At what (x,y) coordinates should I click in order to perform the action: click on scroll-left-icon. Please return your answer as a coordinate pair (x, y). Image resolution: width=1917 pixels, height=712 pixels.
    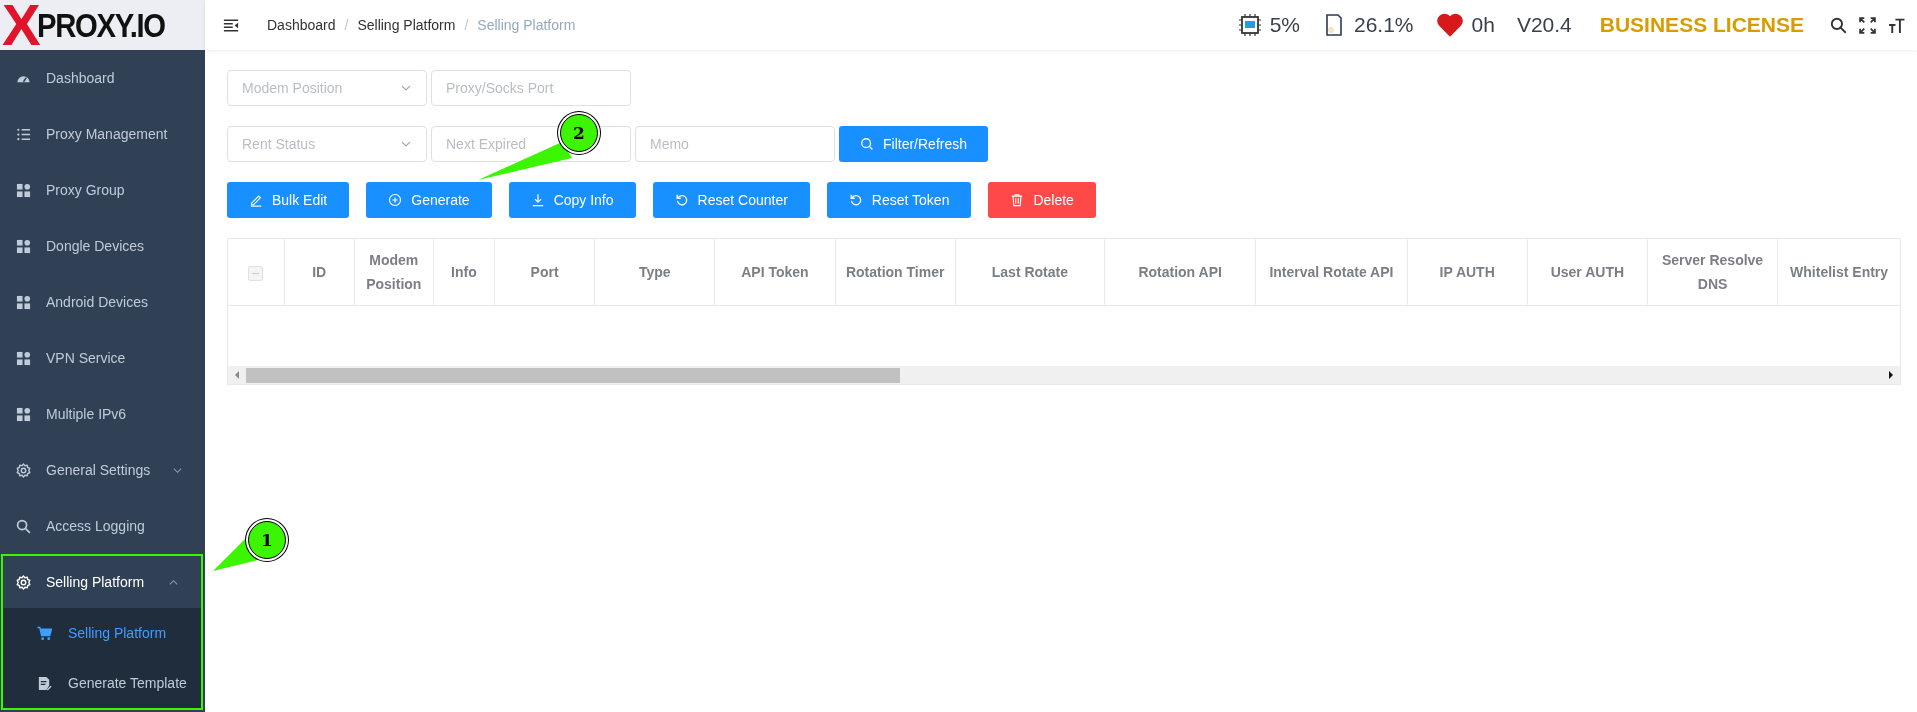
    Looking at the image, I should click on (237, 375).